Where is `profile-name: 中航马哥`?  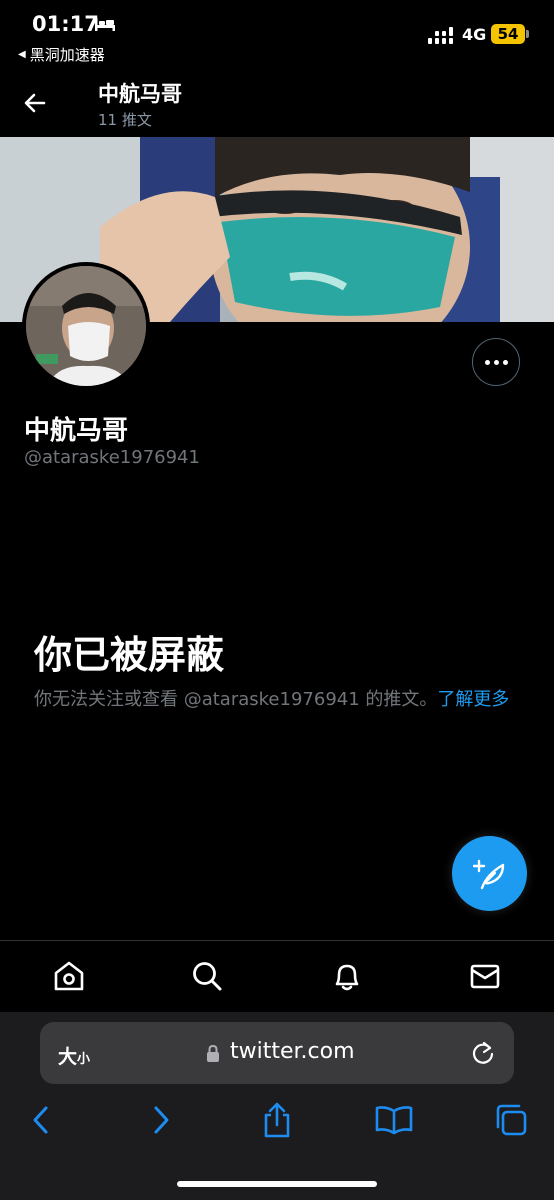 profile-name: 中航马哥 is located at coordinates (76, 431).